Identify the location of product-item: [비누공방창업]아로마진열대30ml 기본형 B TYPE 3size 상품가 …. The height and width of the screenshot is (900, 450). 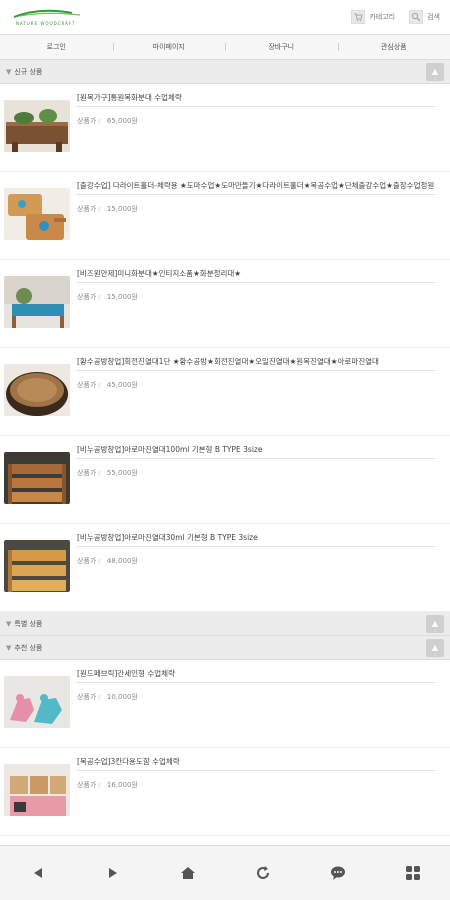
(225, 568).